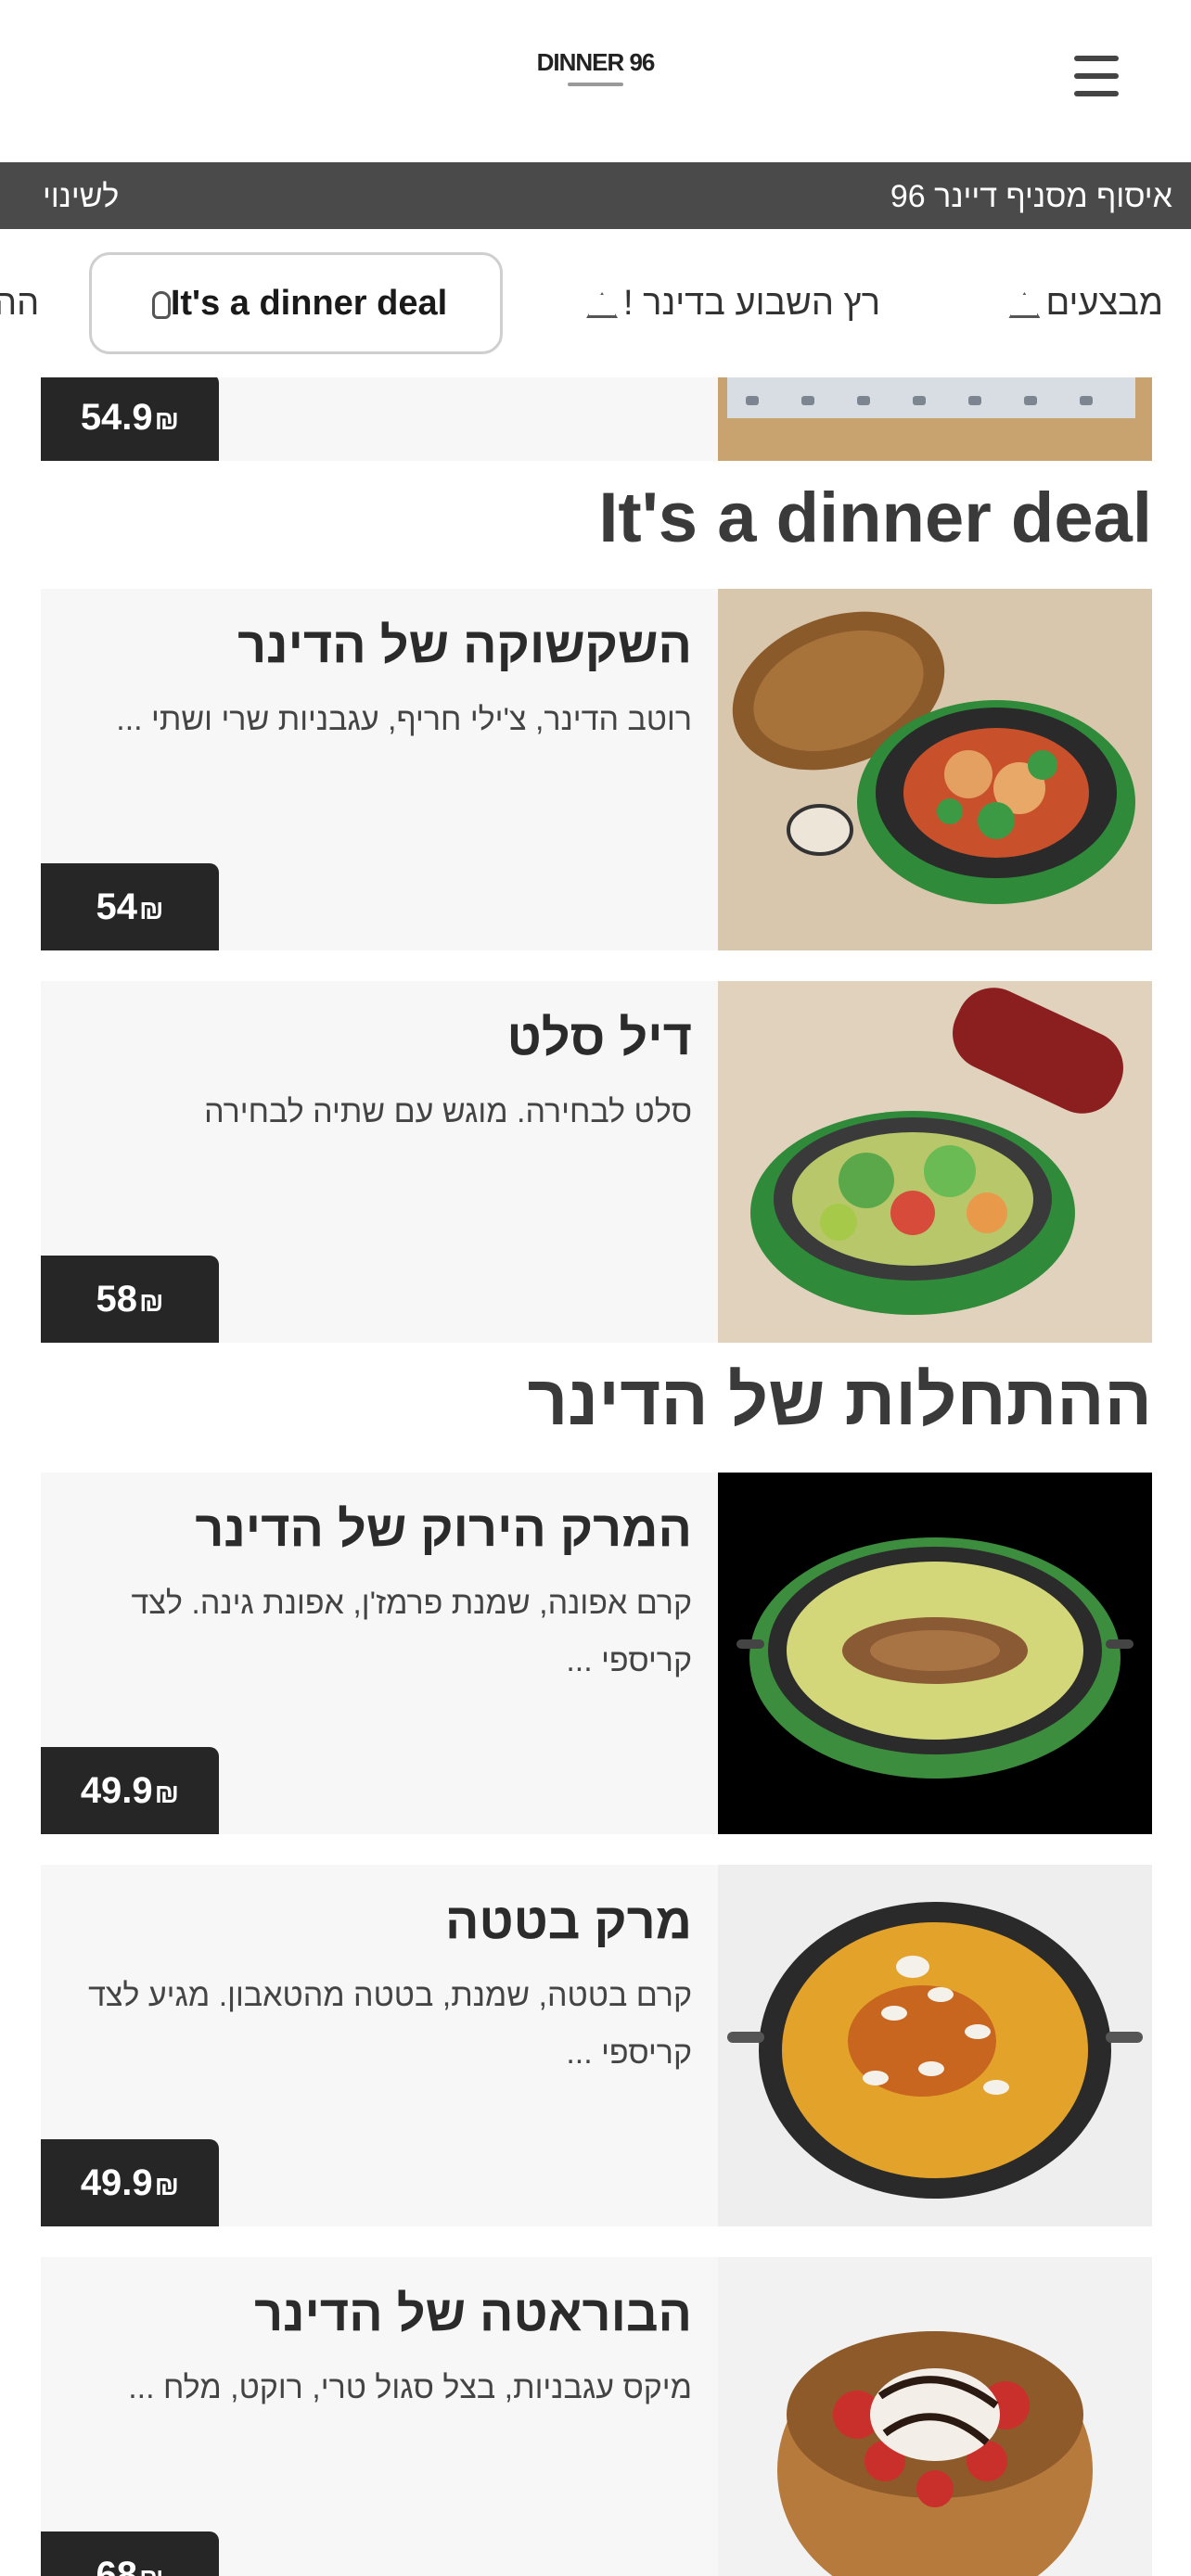 This screenshot has height=2576, width=1191. I want to click on app-header: DINNER 96, so click(595, 81).